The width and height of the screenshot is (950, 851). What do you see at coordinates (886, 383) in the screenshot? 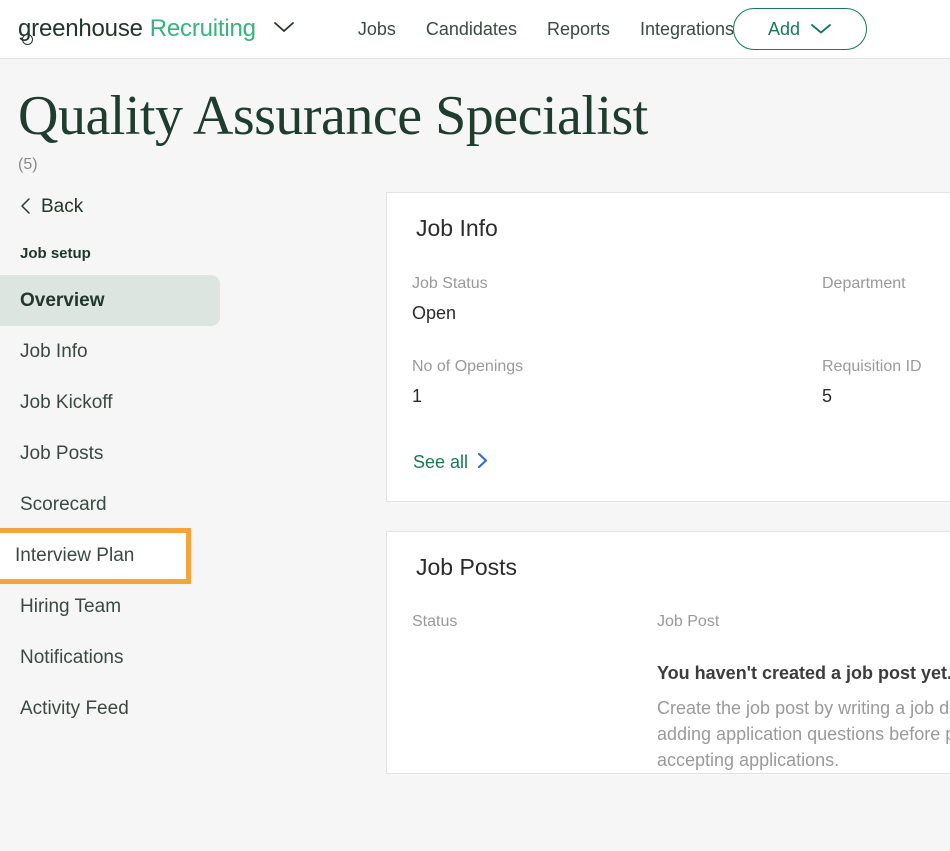
I see `field-requisition-id: Requisition ID 5` at bounding box center [886, 383].